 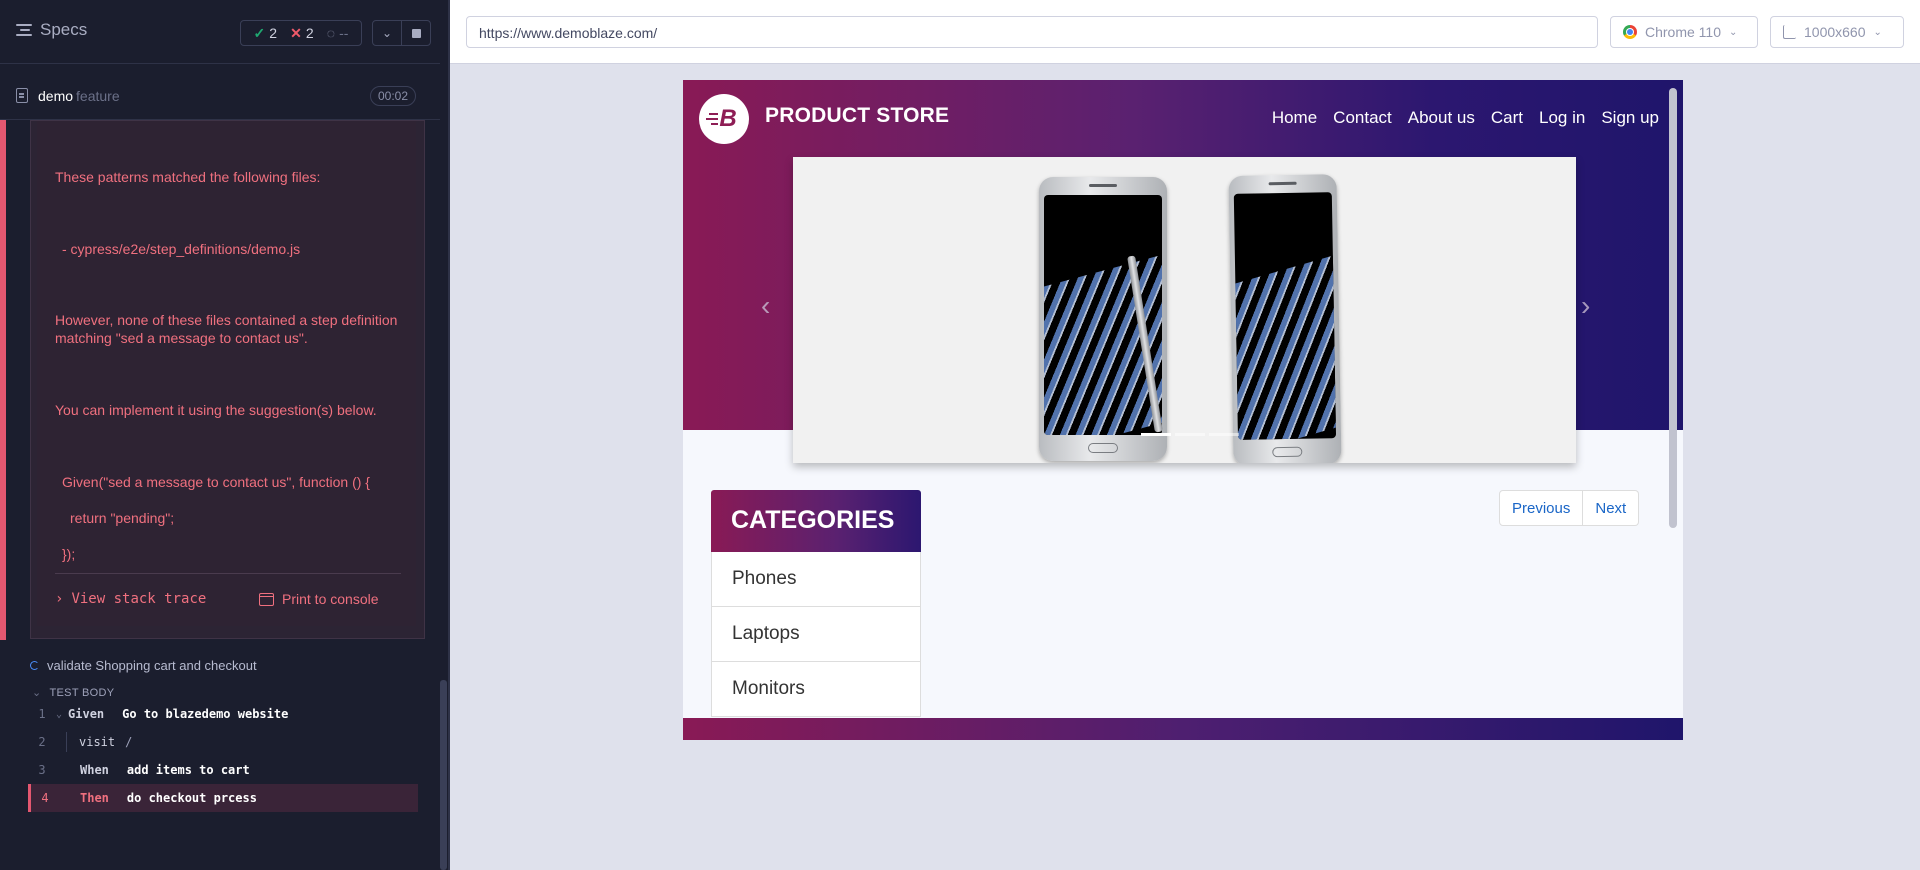 I want to click on category-phones: Phones, so click(x=816, y=579).